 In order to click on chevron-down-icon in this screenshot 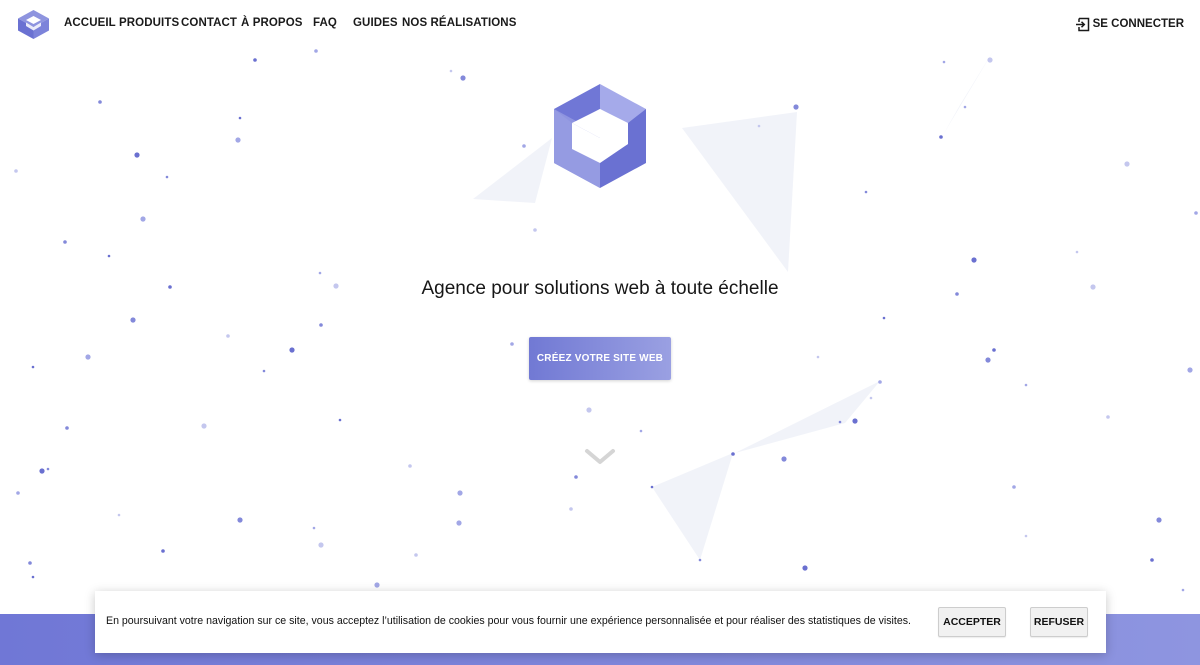, I will do `click(600, 457)`.